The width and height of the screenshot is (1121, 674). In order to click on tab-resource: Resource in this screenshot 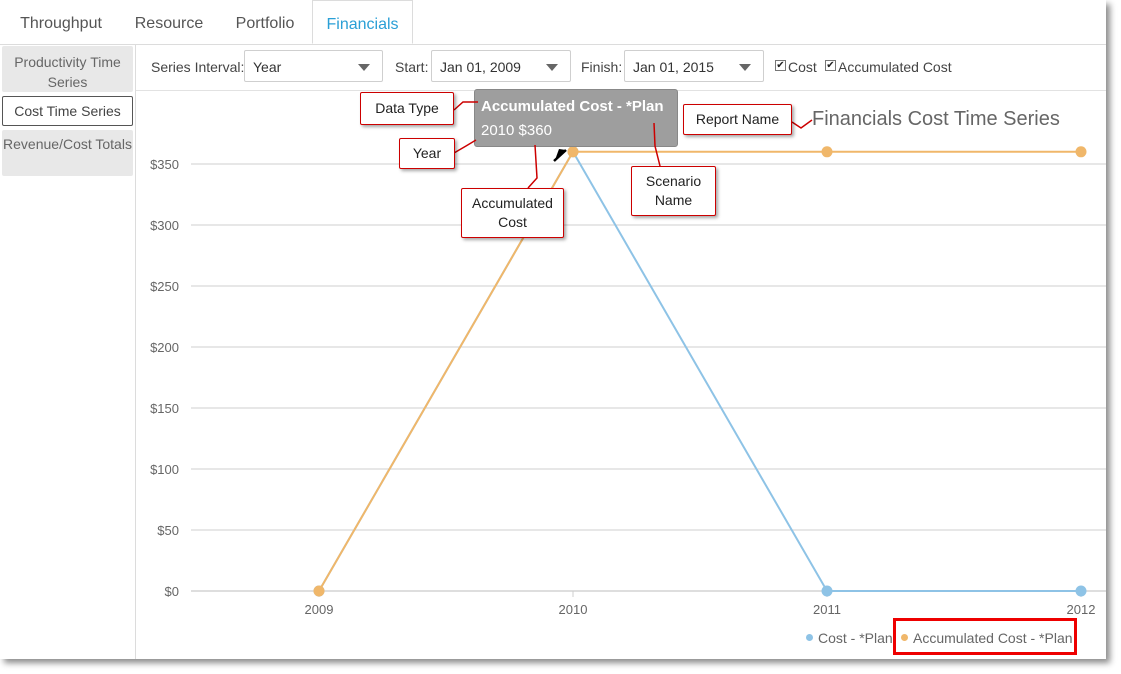, I will do `click(169, 22)`.